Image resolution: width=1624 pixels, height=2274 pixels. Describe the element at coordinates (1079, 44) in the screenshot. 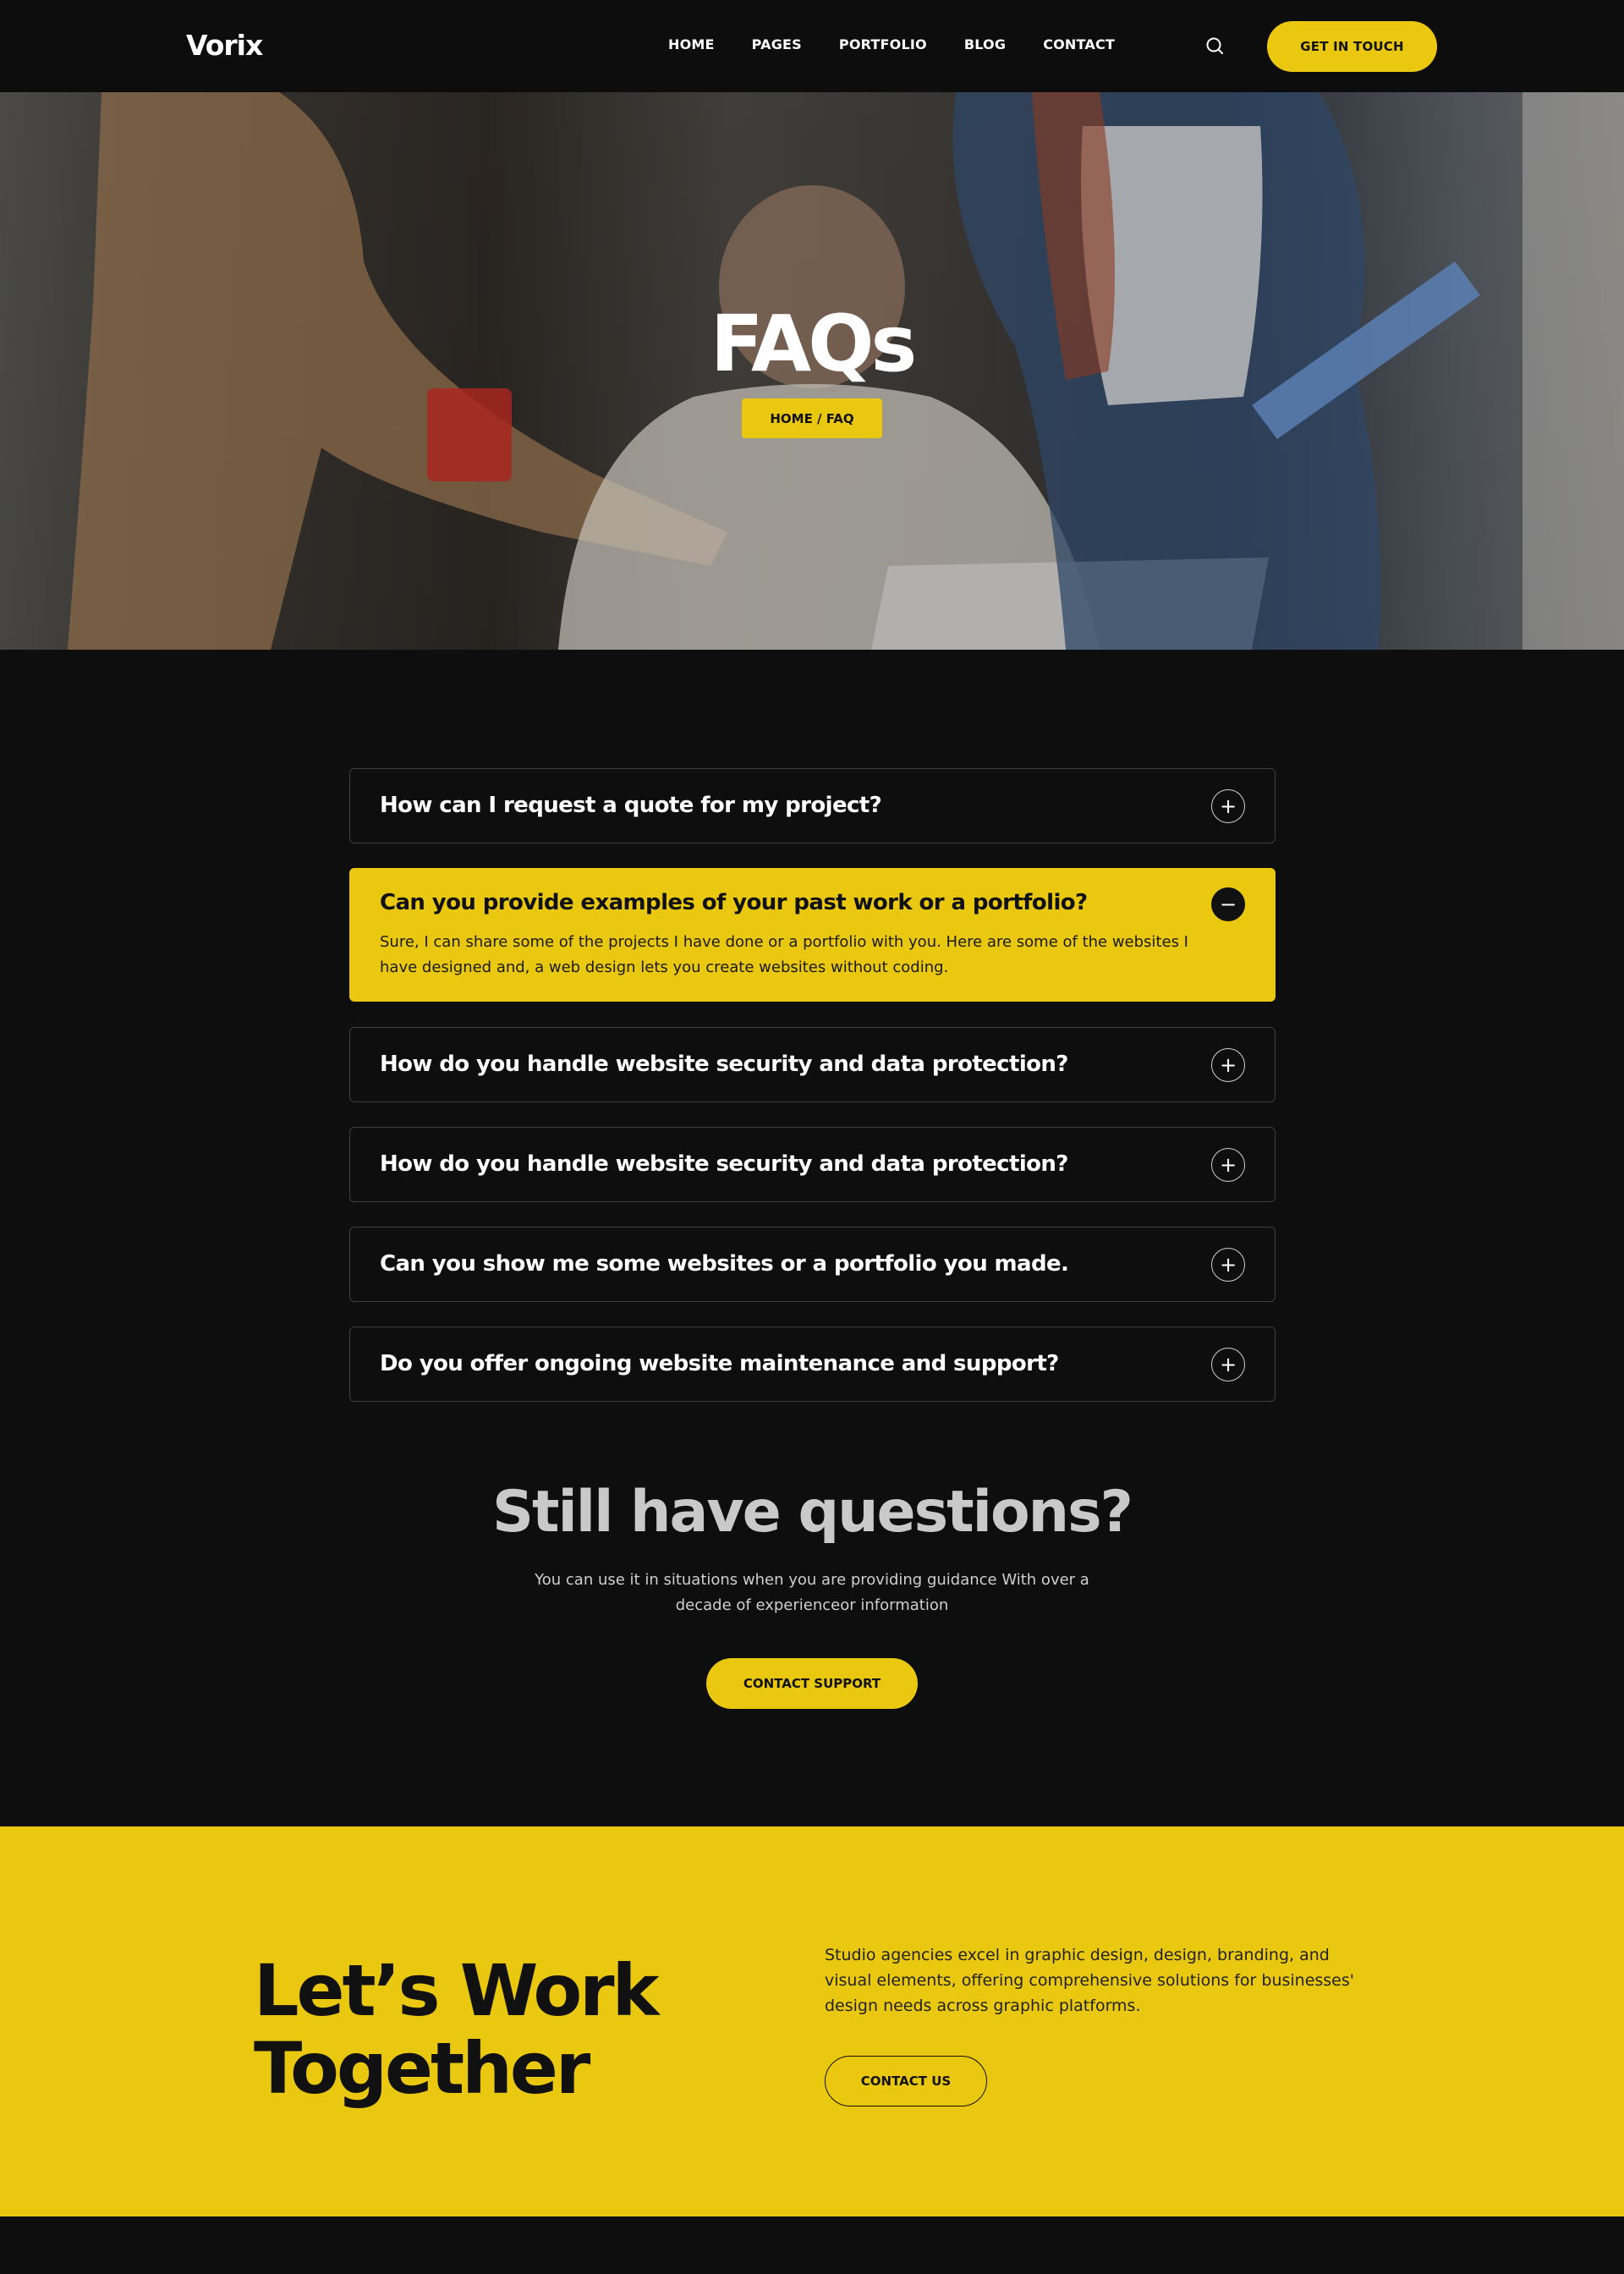

I see `nav-contact: CONTACT` at that location.